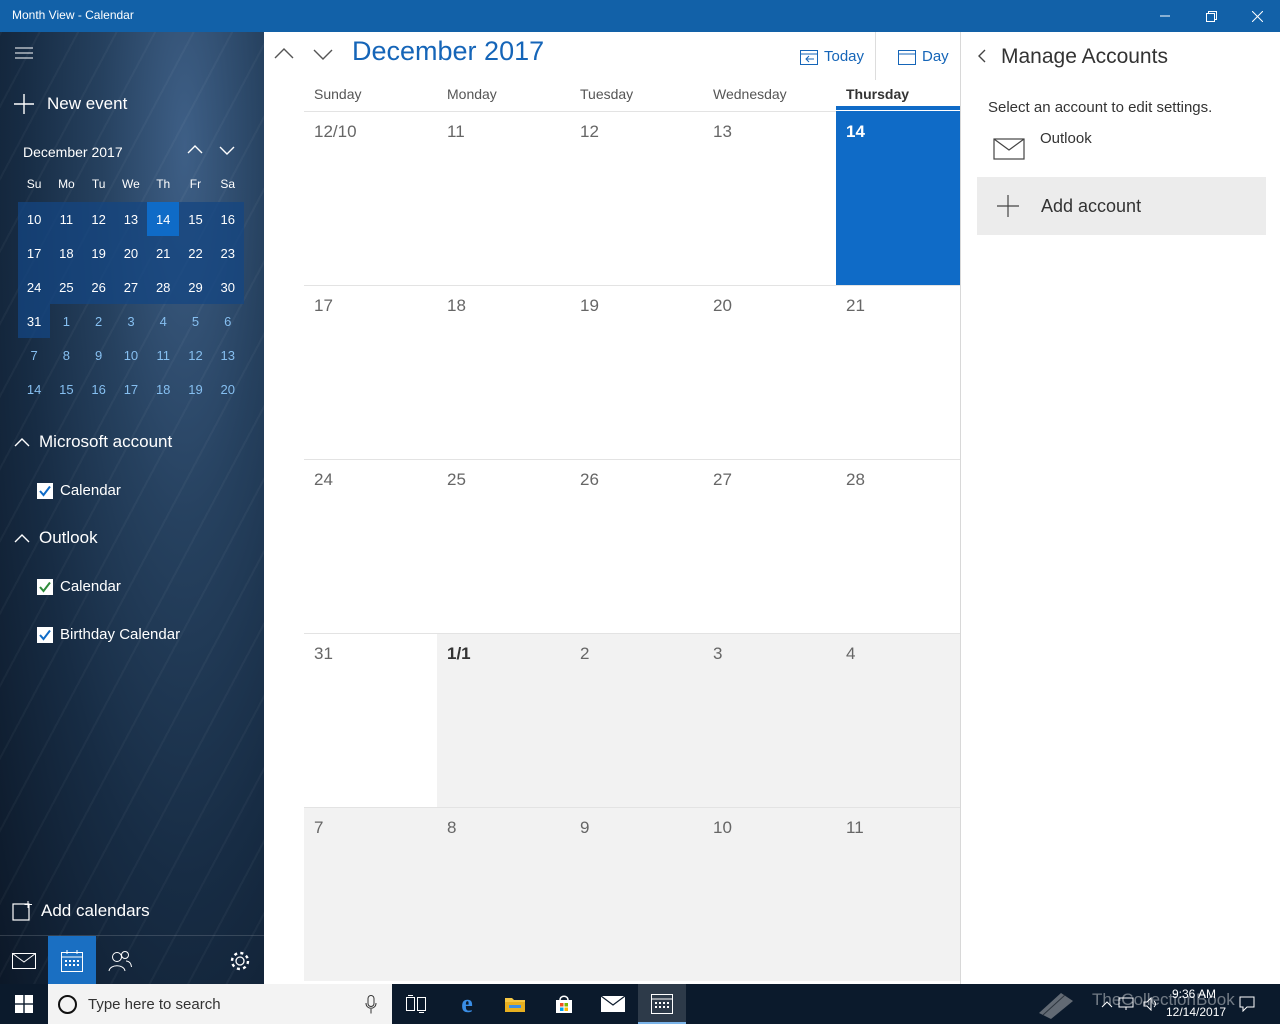 The width and height of the screenshot is (1280, 1024). Describe the element at coordinates (832, 56) in the screenshot. I see `today-button: Today` at that location.